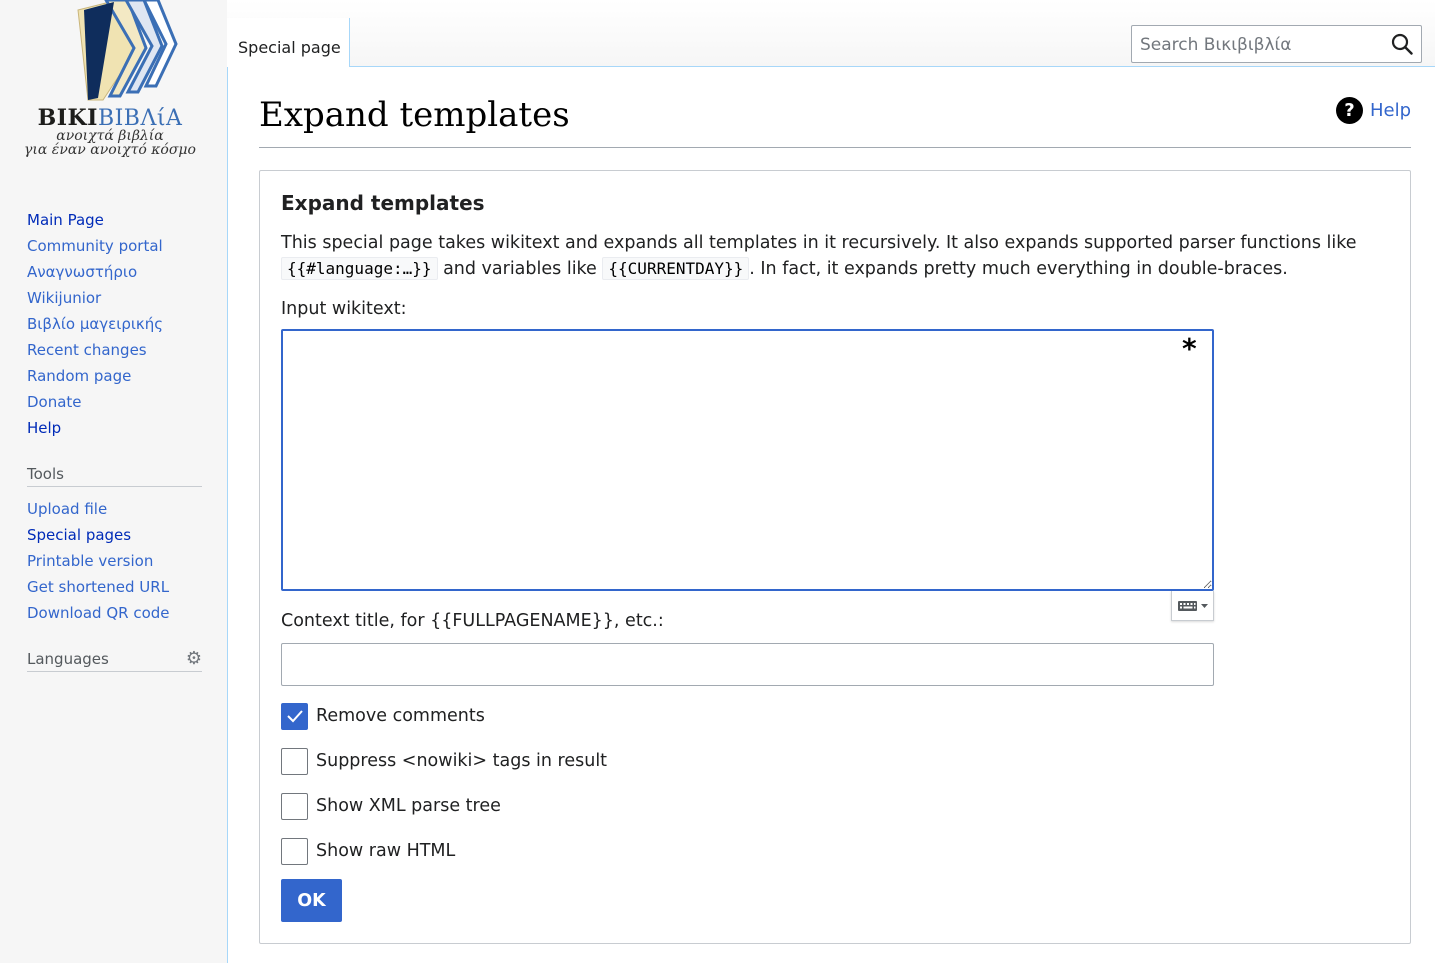 The height and width of the screenshot is (963, 1435). What do you see at coordinates (1189, 348) in the screenshot?
I see `required-marker: *` at bounding box center [1189, 348].